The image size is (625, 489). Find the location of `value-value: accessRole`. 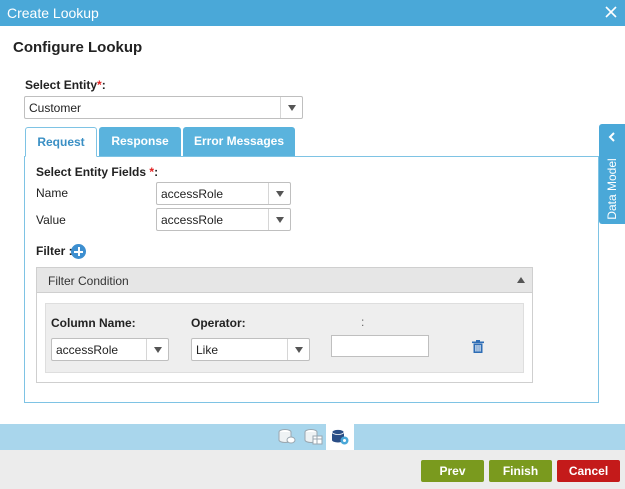

value-value: accessRole is located at coordinates (192, 220).